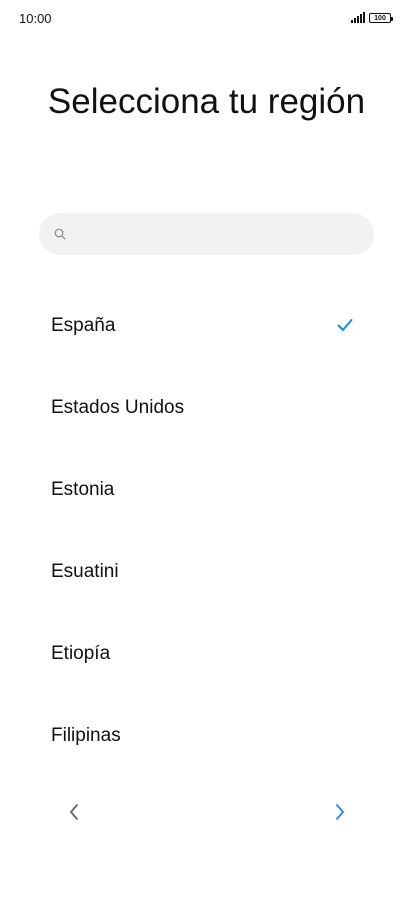 The image size is (413, 920). What do you see at coordinates (206, 490) in the screenshot?
I see `region-item-estonia: Estonia` at bounding box center [206, 490].